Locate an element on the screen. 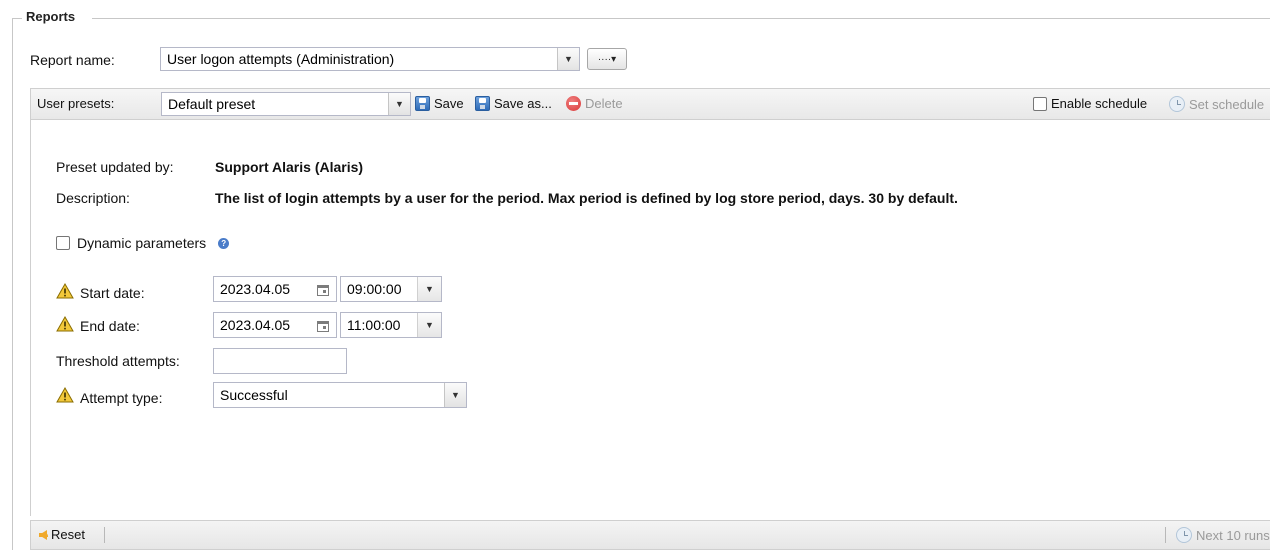 This screenshot has height=550, width=1270. report-name-combo: User logon attempts (Administration) ▼ is located at coordinates (370, 59).